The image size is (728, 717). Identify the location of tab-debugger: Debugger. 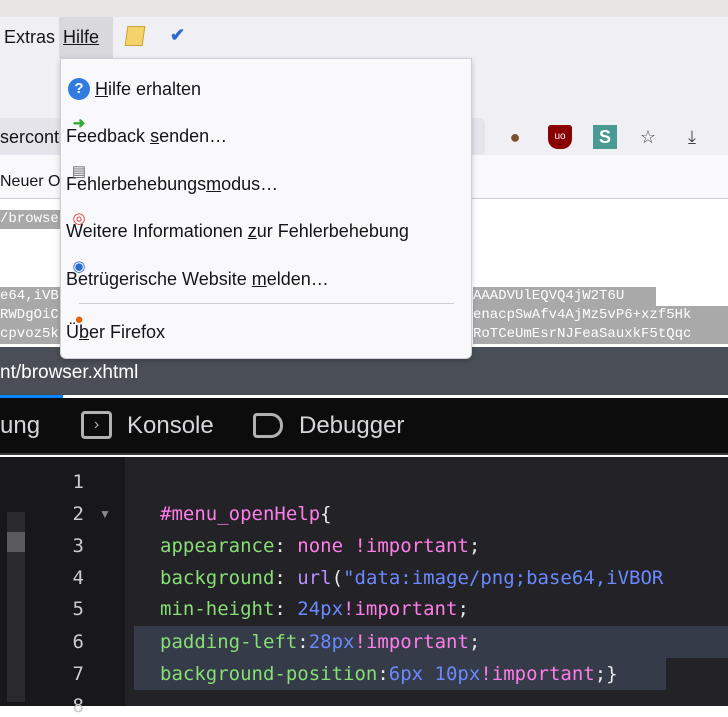
(351, 426).